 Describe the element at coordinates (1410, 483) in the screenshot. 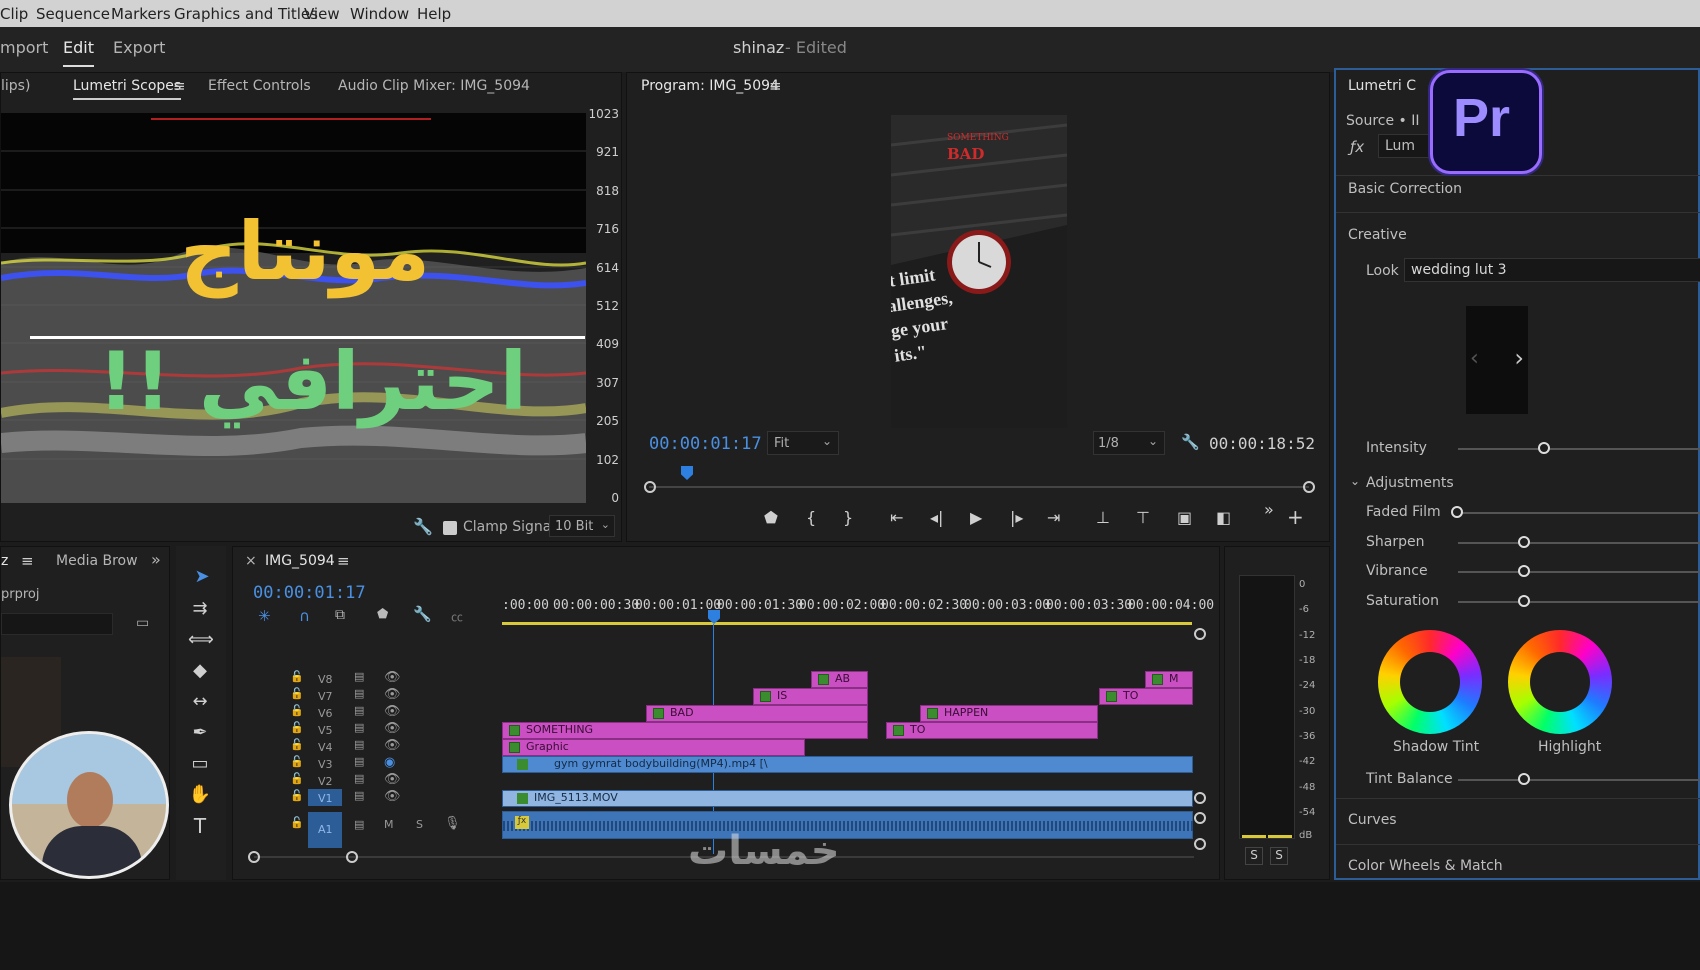

I see `adjustments-label: Adjustments` at that location.